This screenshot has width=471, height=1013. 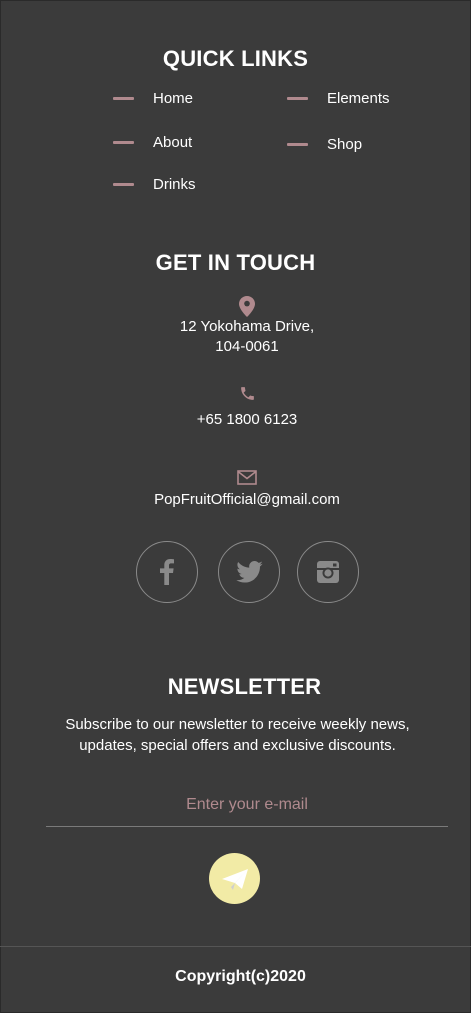 What do you see at coordinates (247, 393) in the screenshot?
I see `phone-icon` at bounding box center [247, 393].